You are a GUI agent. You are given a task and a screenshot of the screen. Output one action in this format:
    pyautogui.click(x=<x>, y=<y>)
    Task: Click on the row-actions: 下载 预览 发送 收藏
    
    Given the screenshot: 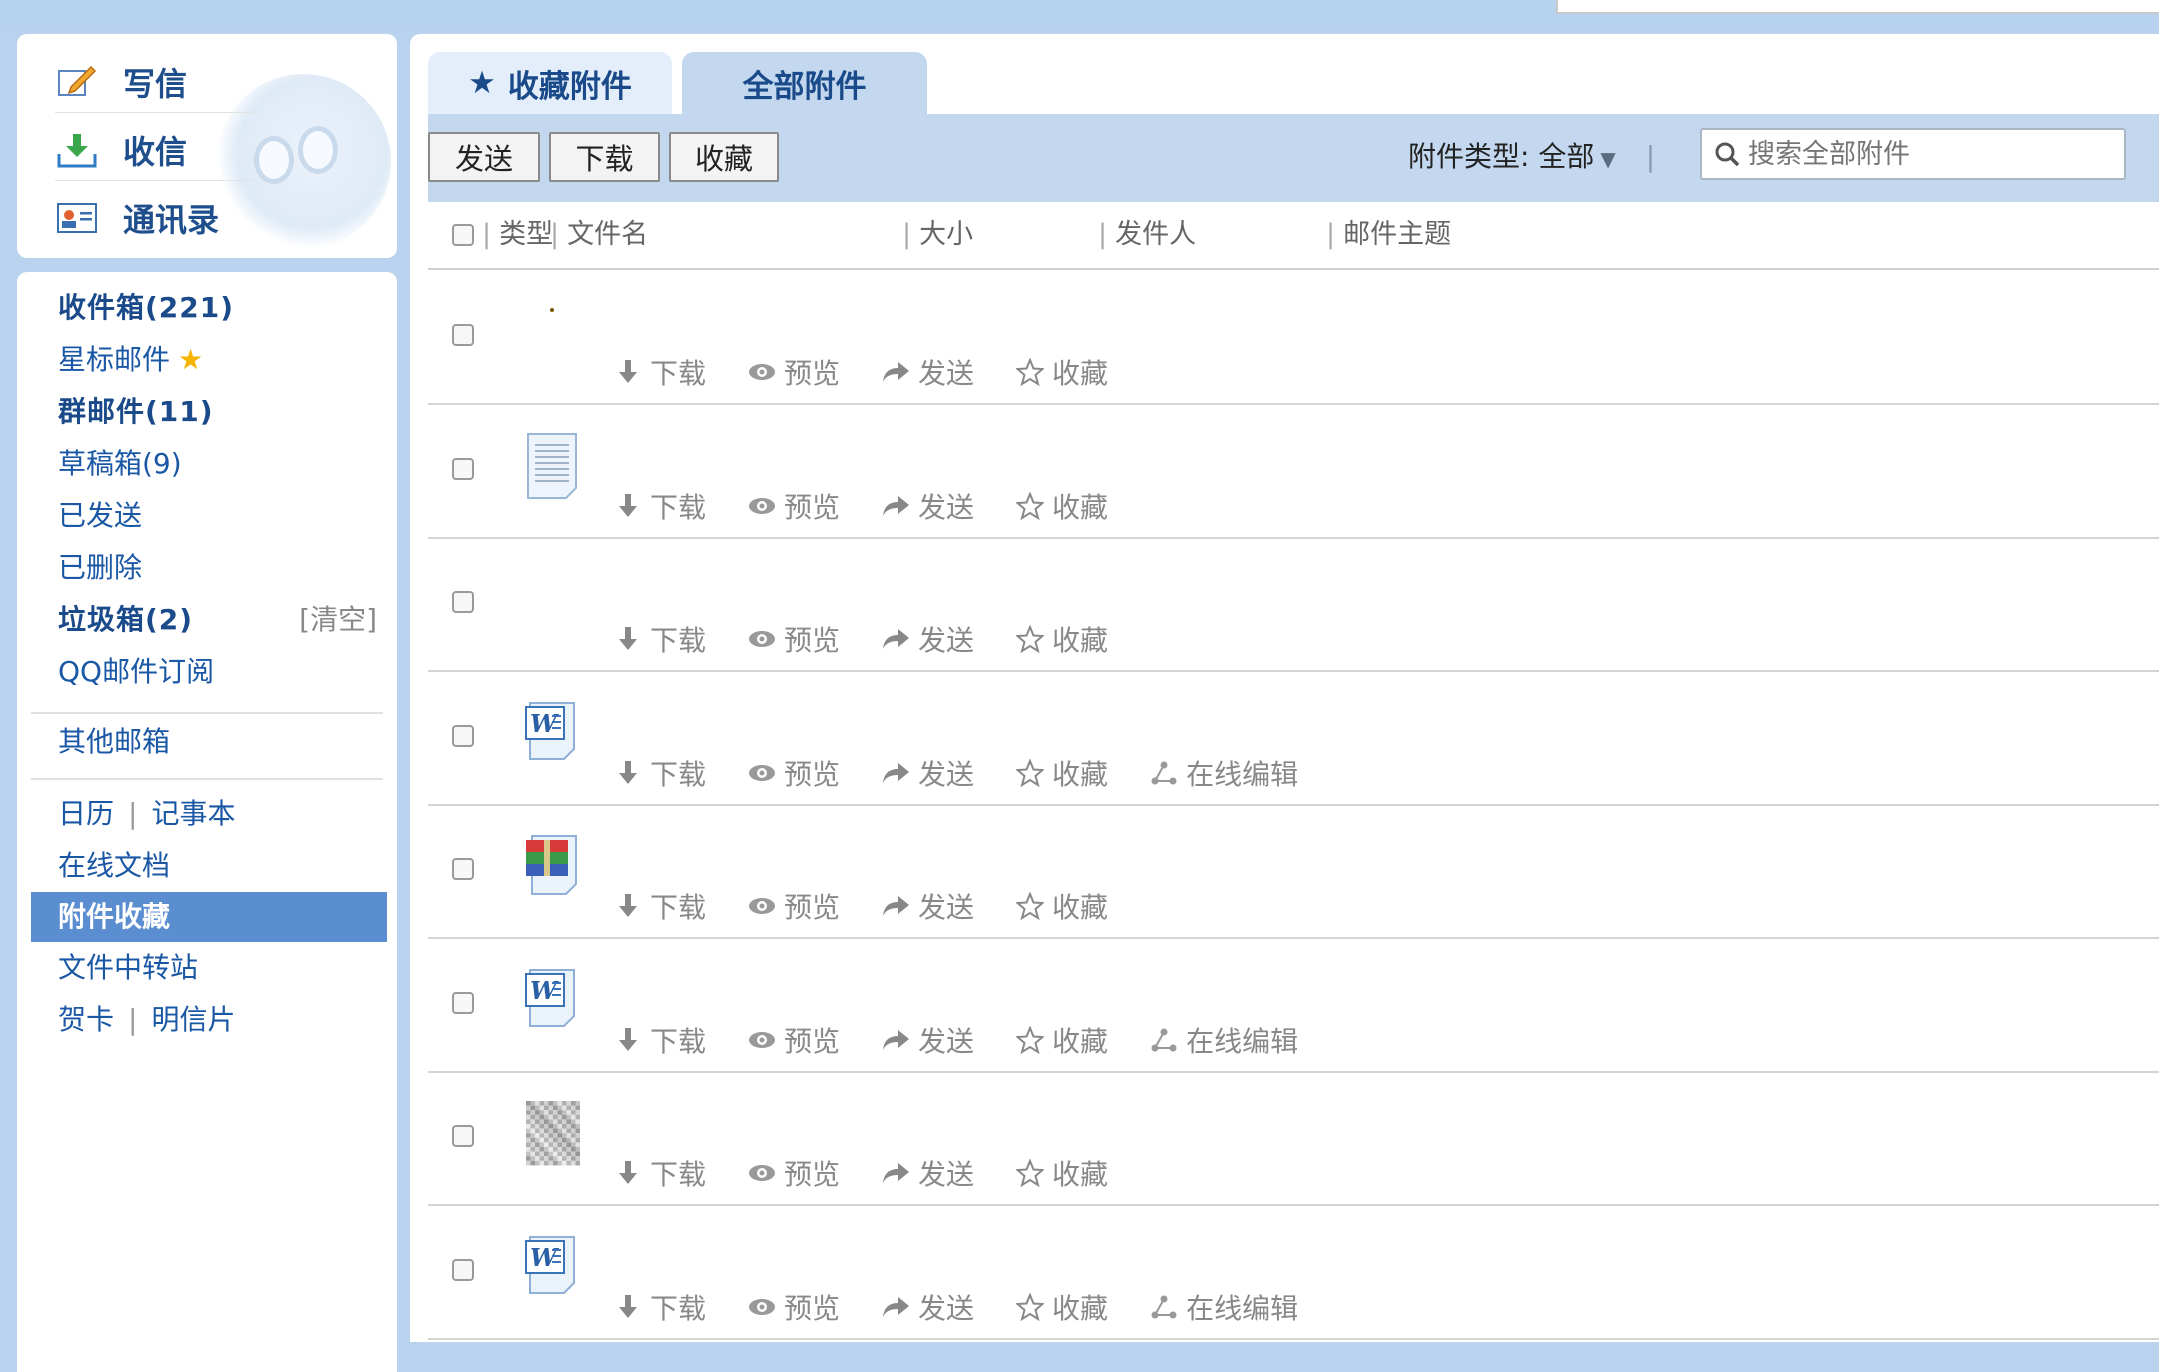 What is the action you would take?
    pyautogui.click(x=882, y=1173)
    